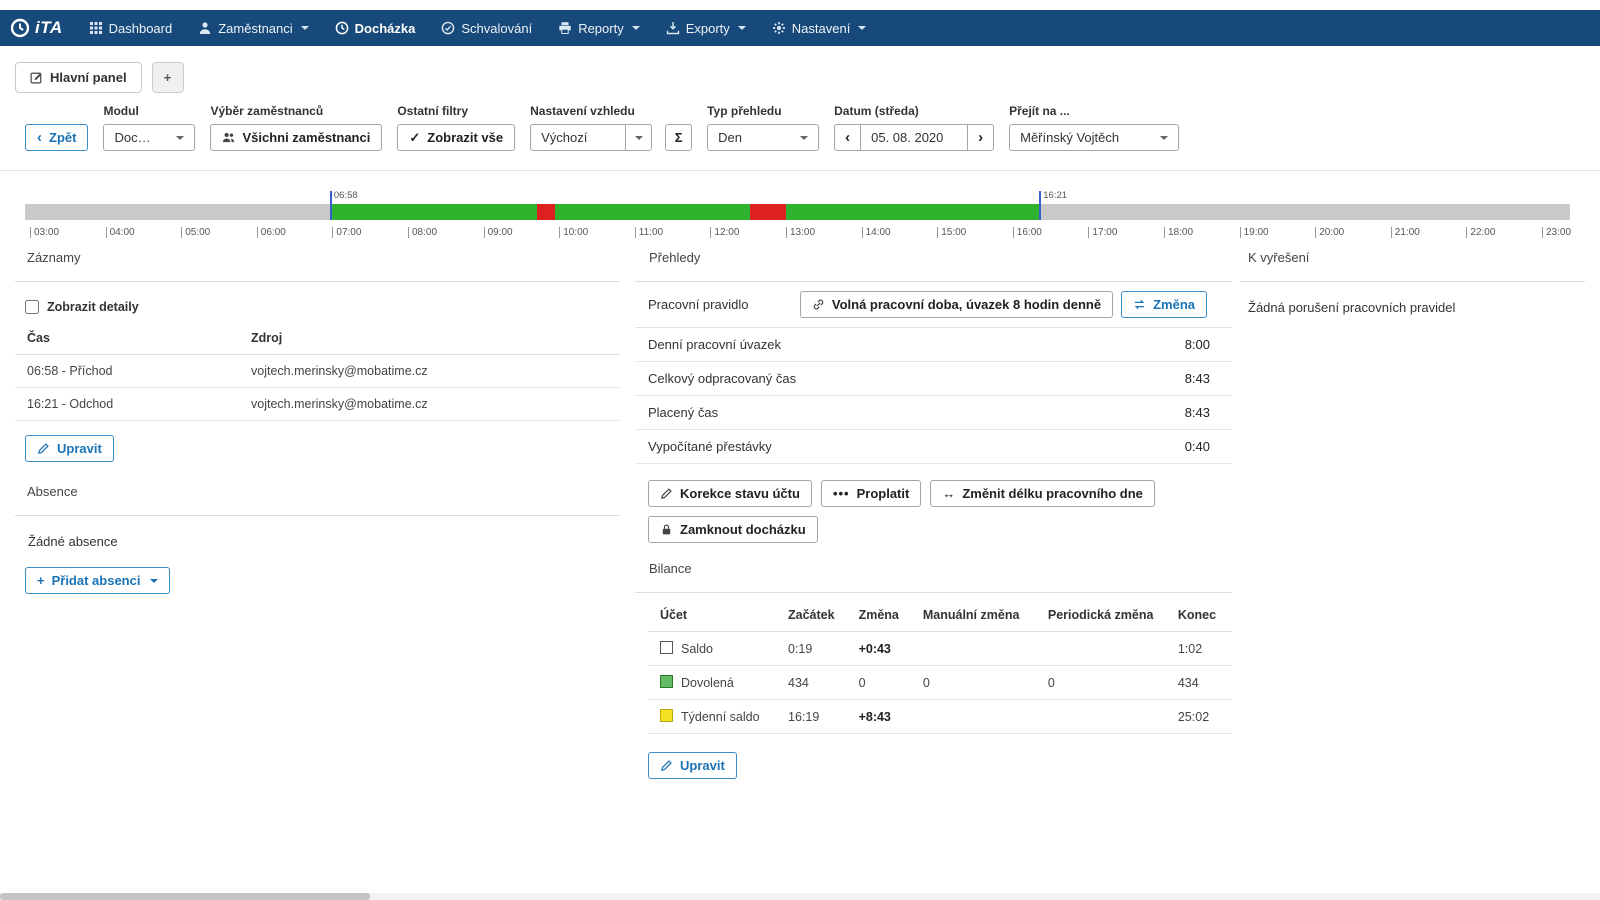  I want to click on nav-item-exports: Exporty, so click(706, 28).